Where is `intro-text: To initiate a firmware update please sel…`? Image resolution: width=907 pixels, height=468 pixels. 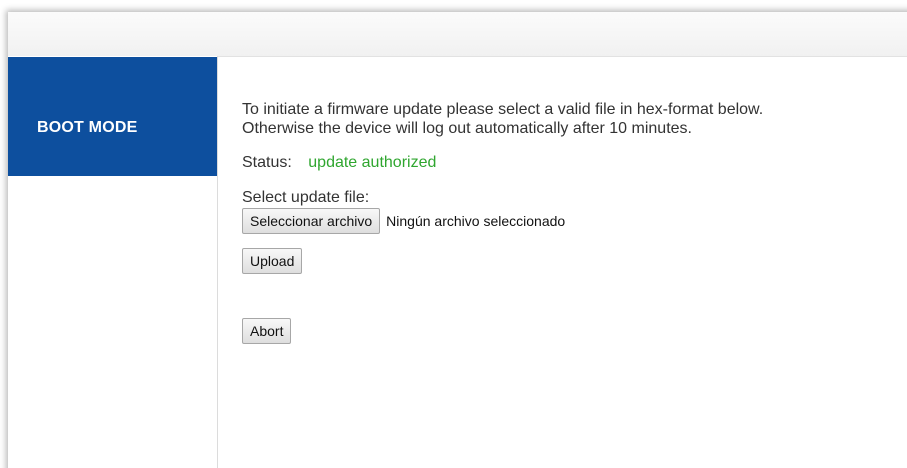
intro-text: To initiate a firmware update please sel… is located at coordinates (572, 119).